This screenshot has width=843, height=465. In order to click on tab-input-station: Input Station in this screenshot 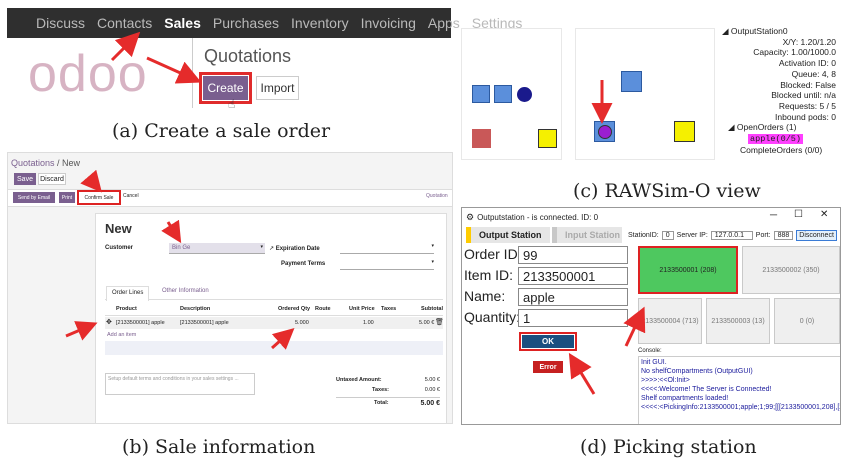, I will do `click(587, 235)`.